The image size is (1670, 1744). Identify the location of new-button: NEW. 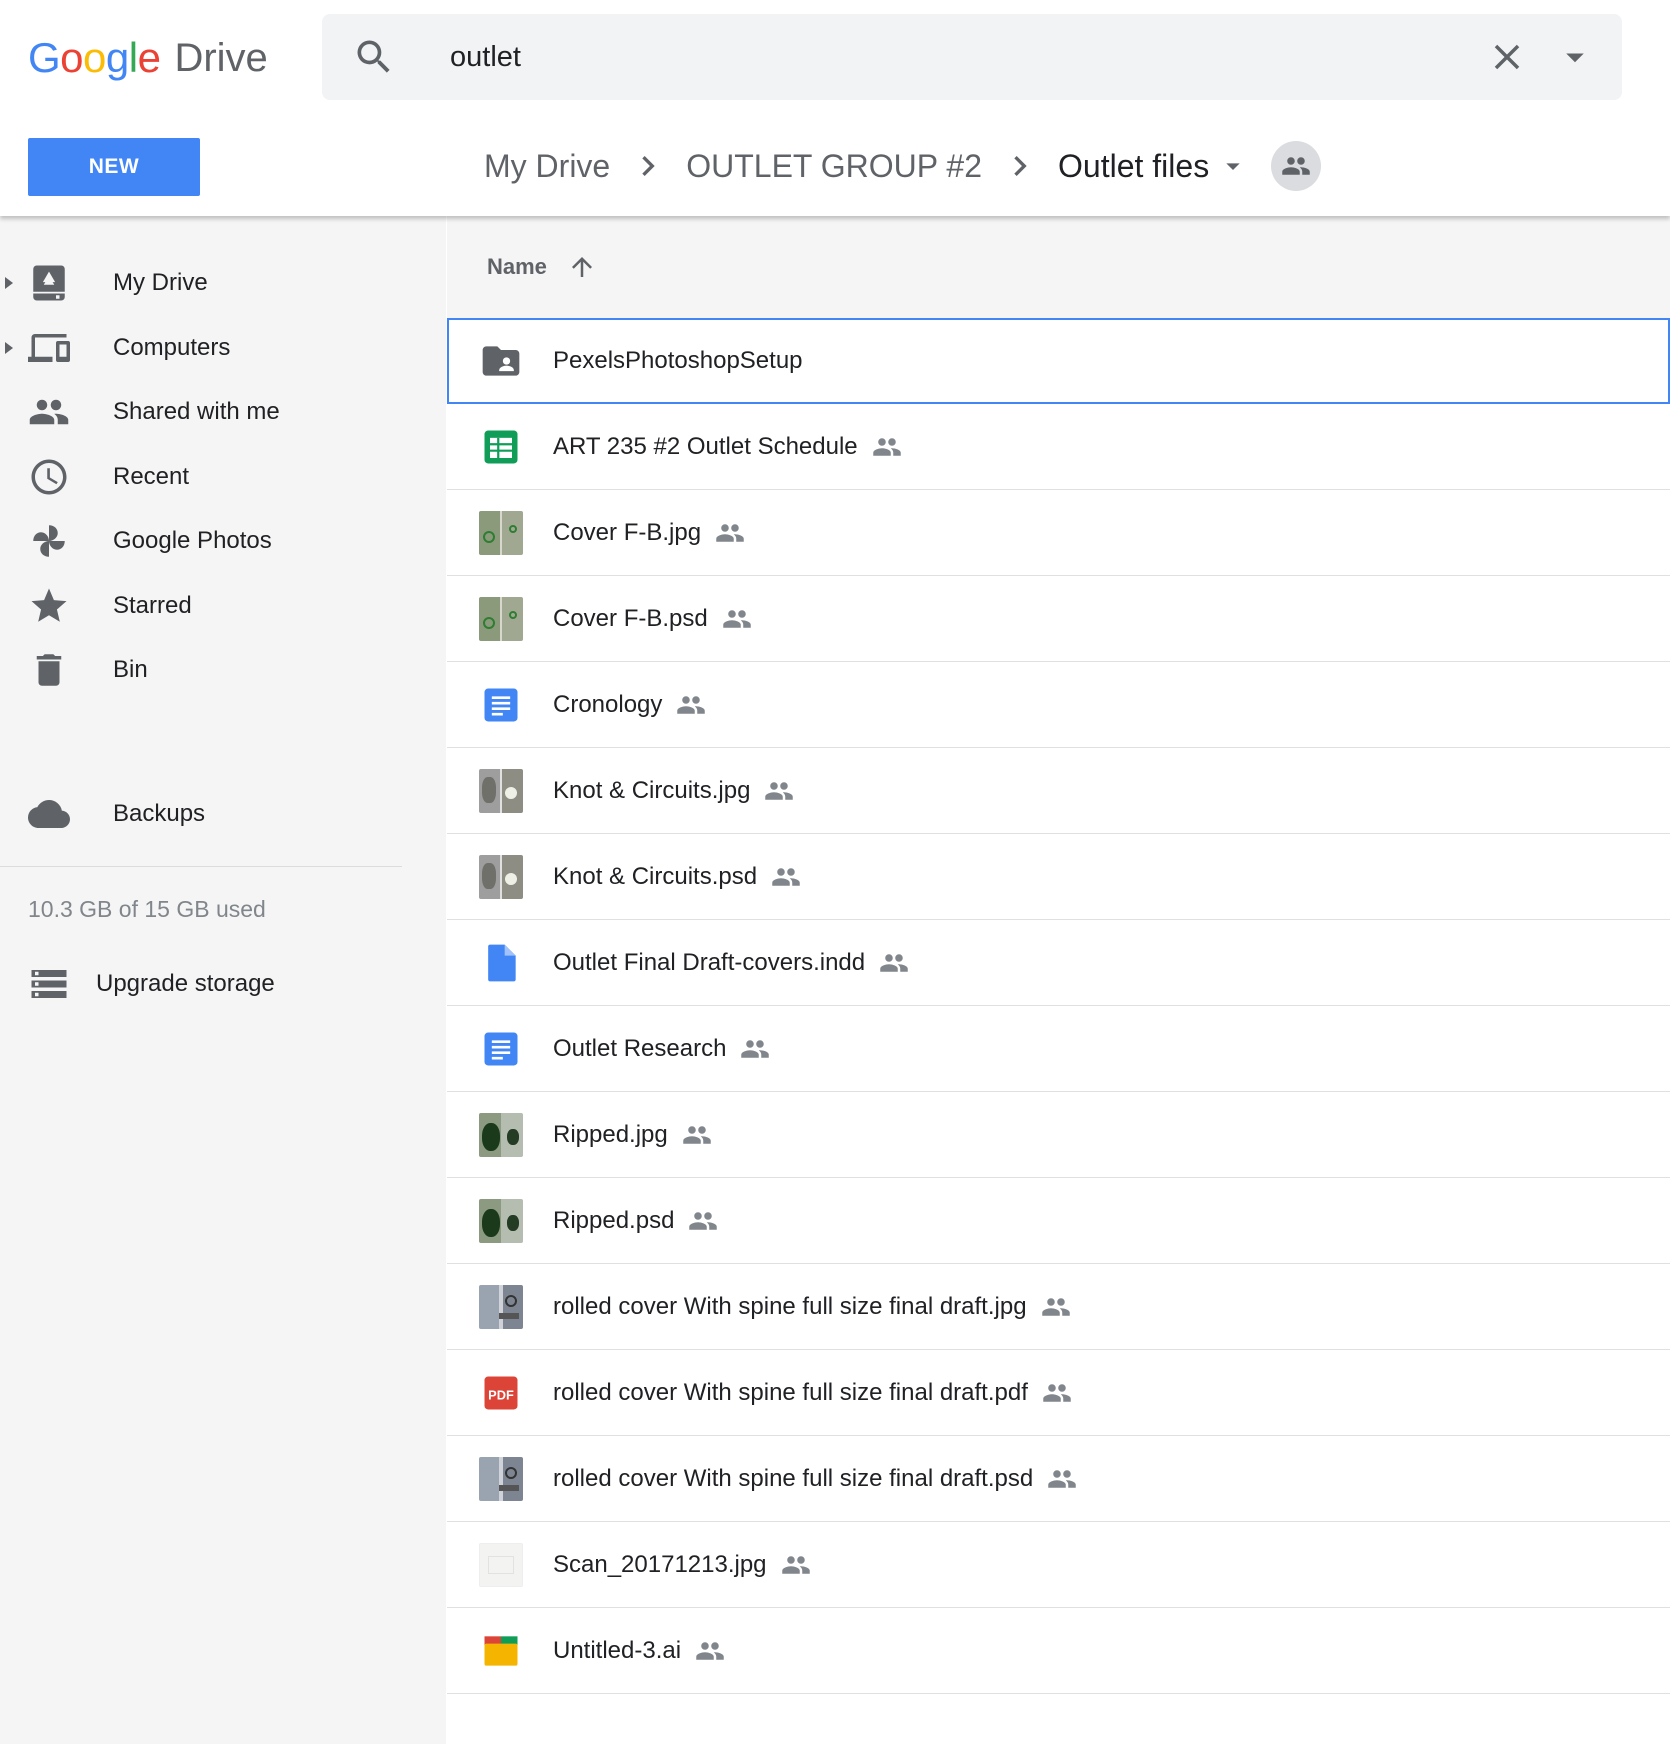
(114, 167).